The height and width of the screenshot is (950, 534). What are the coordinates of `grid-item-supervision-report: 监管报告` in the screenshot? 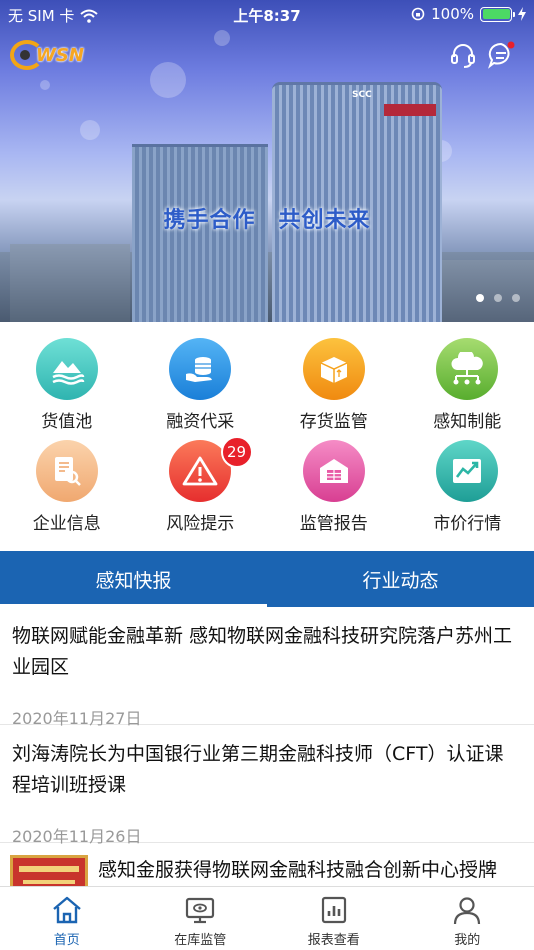 It's located at (334, 491).